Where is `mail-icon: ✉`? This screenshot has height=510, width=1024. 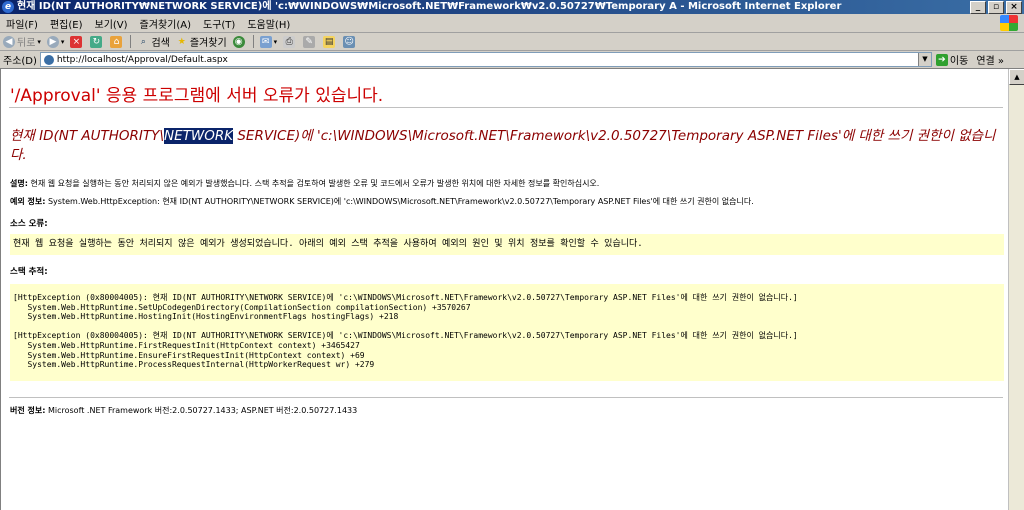
mail-icon: ✉ is located at coordinates (265, 41).